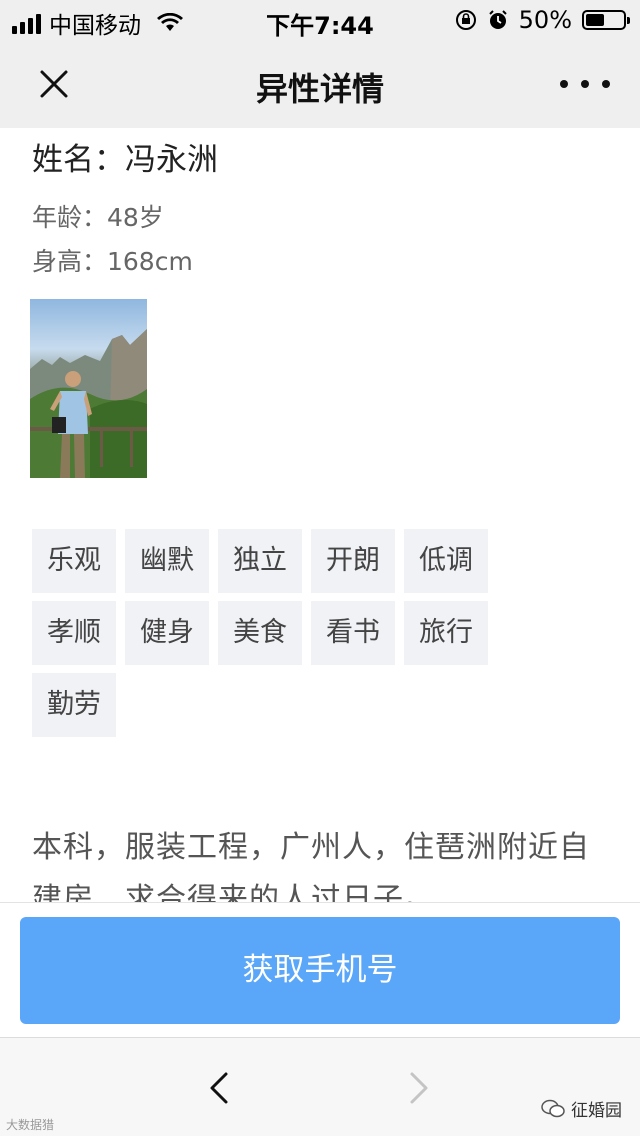 The image size is (640, 1136). I want to click on battery-fill, so click(595, 20).